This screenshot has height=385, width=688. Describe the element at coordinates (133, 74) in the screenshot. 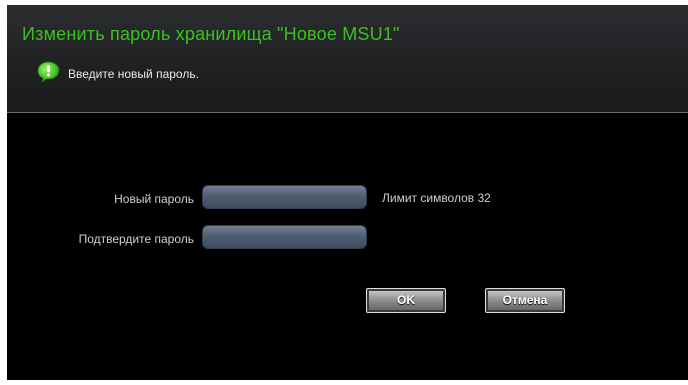

I see `dialog-hint: Введите новый пароль.` at that location.